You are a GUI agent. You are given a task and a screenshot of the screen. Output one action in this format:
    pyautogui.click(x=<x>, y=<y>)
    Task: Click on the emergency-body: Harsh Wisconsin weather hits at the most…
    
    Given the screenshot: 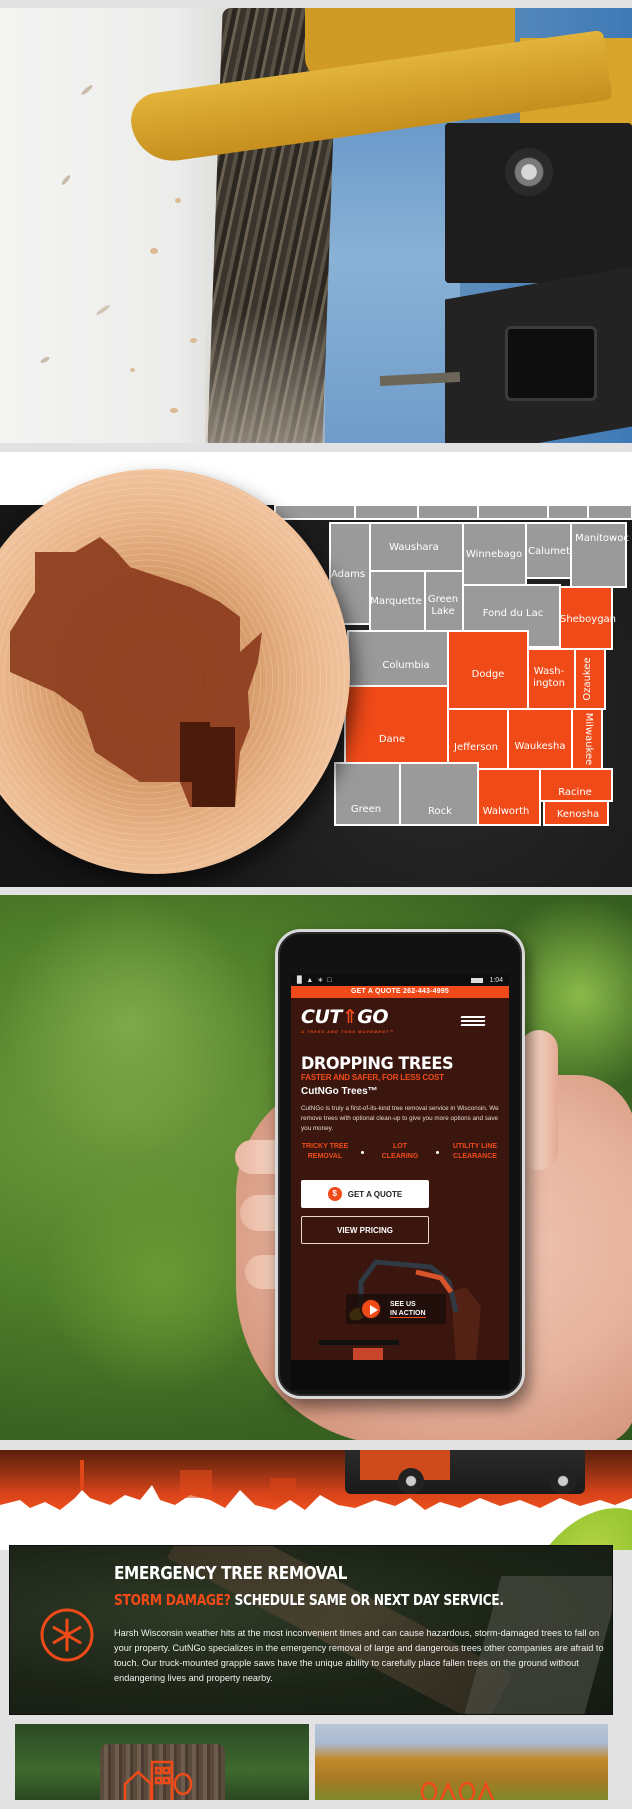 What is the action you would take?
    pyautogui.click(x=359, y=1655)
    